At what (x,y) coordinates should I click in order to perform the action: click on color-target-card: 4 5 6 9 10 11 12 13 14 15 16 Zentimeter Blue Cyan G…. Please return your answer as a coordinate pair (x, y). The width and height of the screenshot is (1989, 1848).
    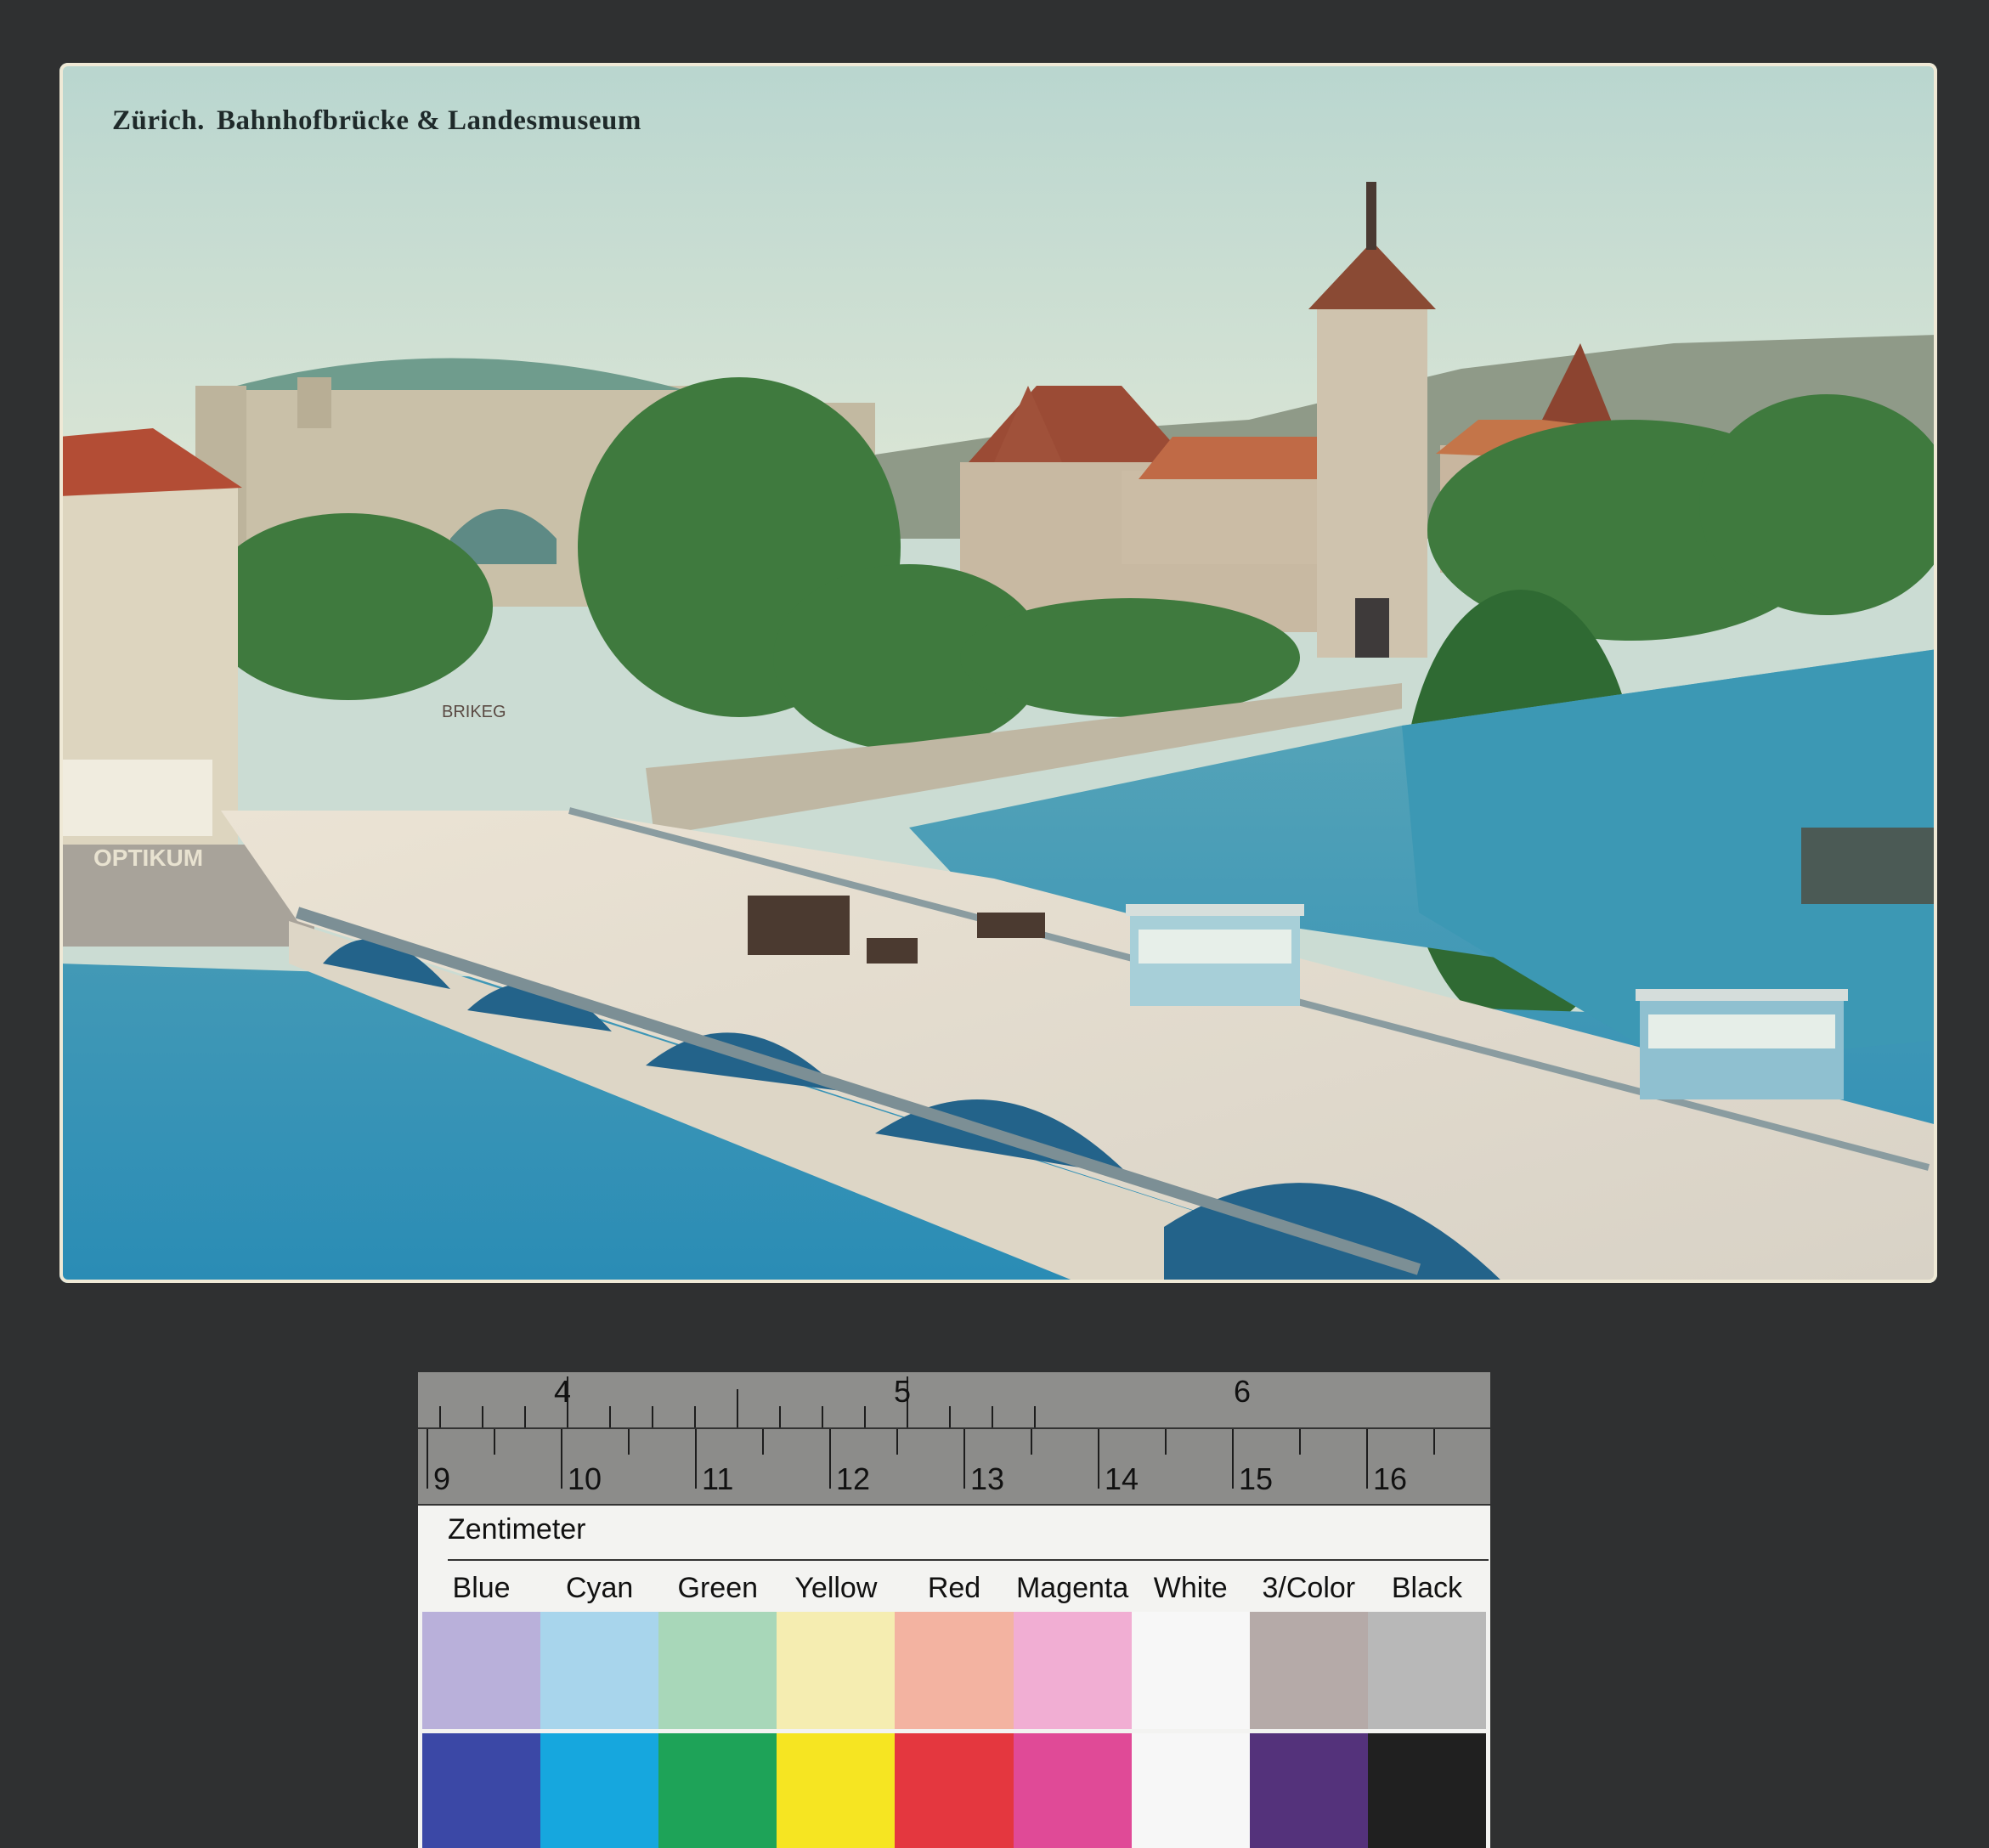
    Looking at the image, I should click on (954, 1610).